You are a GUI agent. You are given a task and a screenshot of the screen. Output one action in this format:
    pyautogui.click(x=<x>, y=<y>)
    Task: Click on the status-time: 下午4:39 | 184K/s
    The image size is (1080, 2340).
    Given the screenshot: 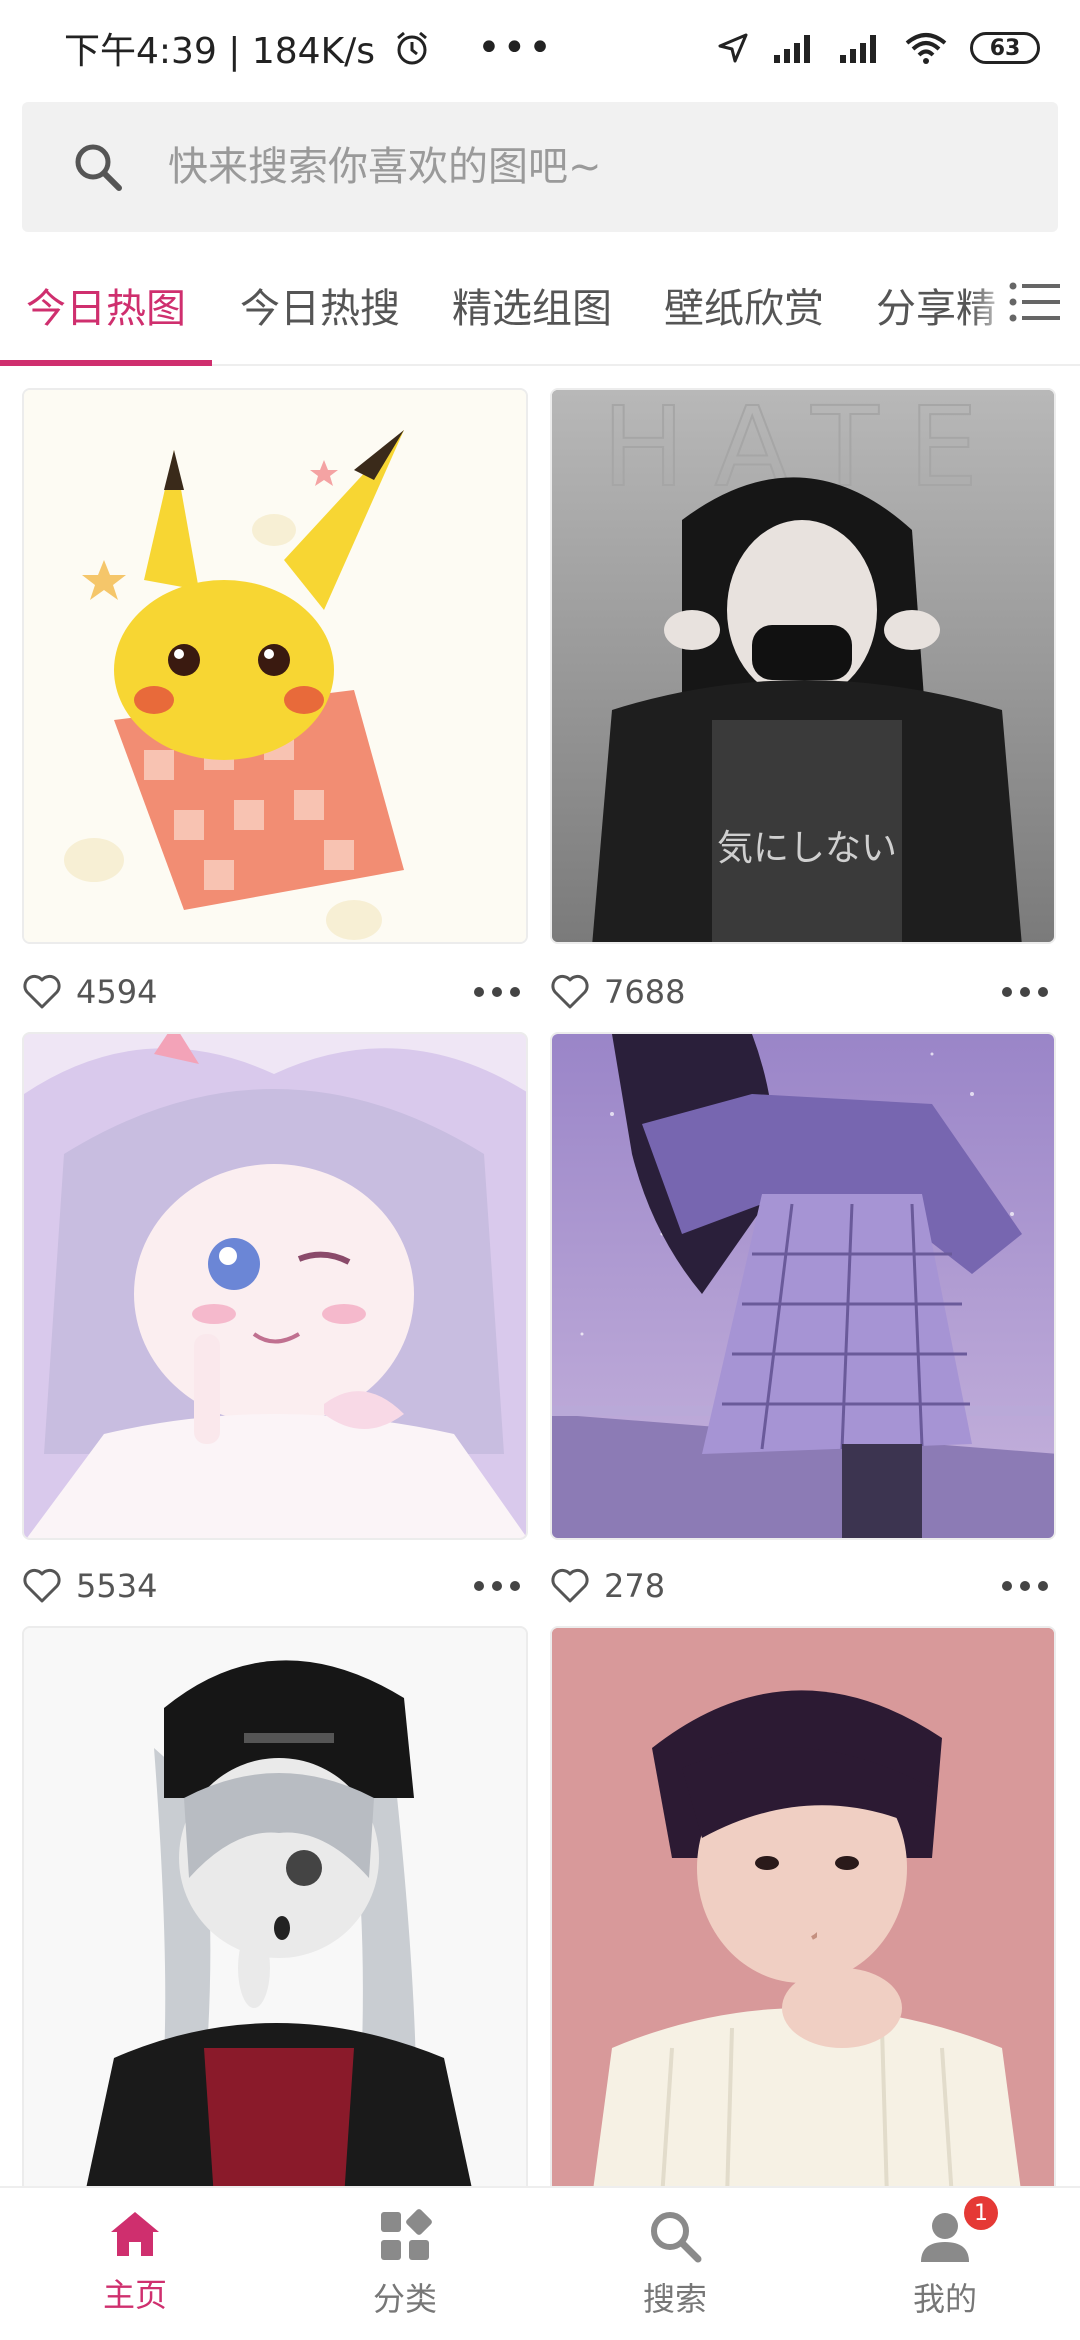 What is the action you would take?
    pyautogui.click(x=220, y=51)
    